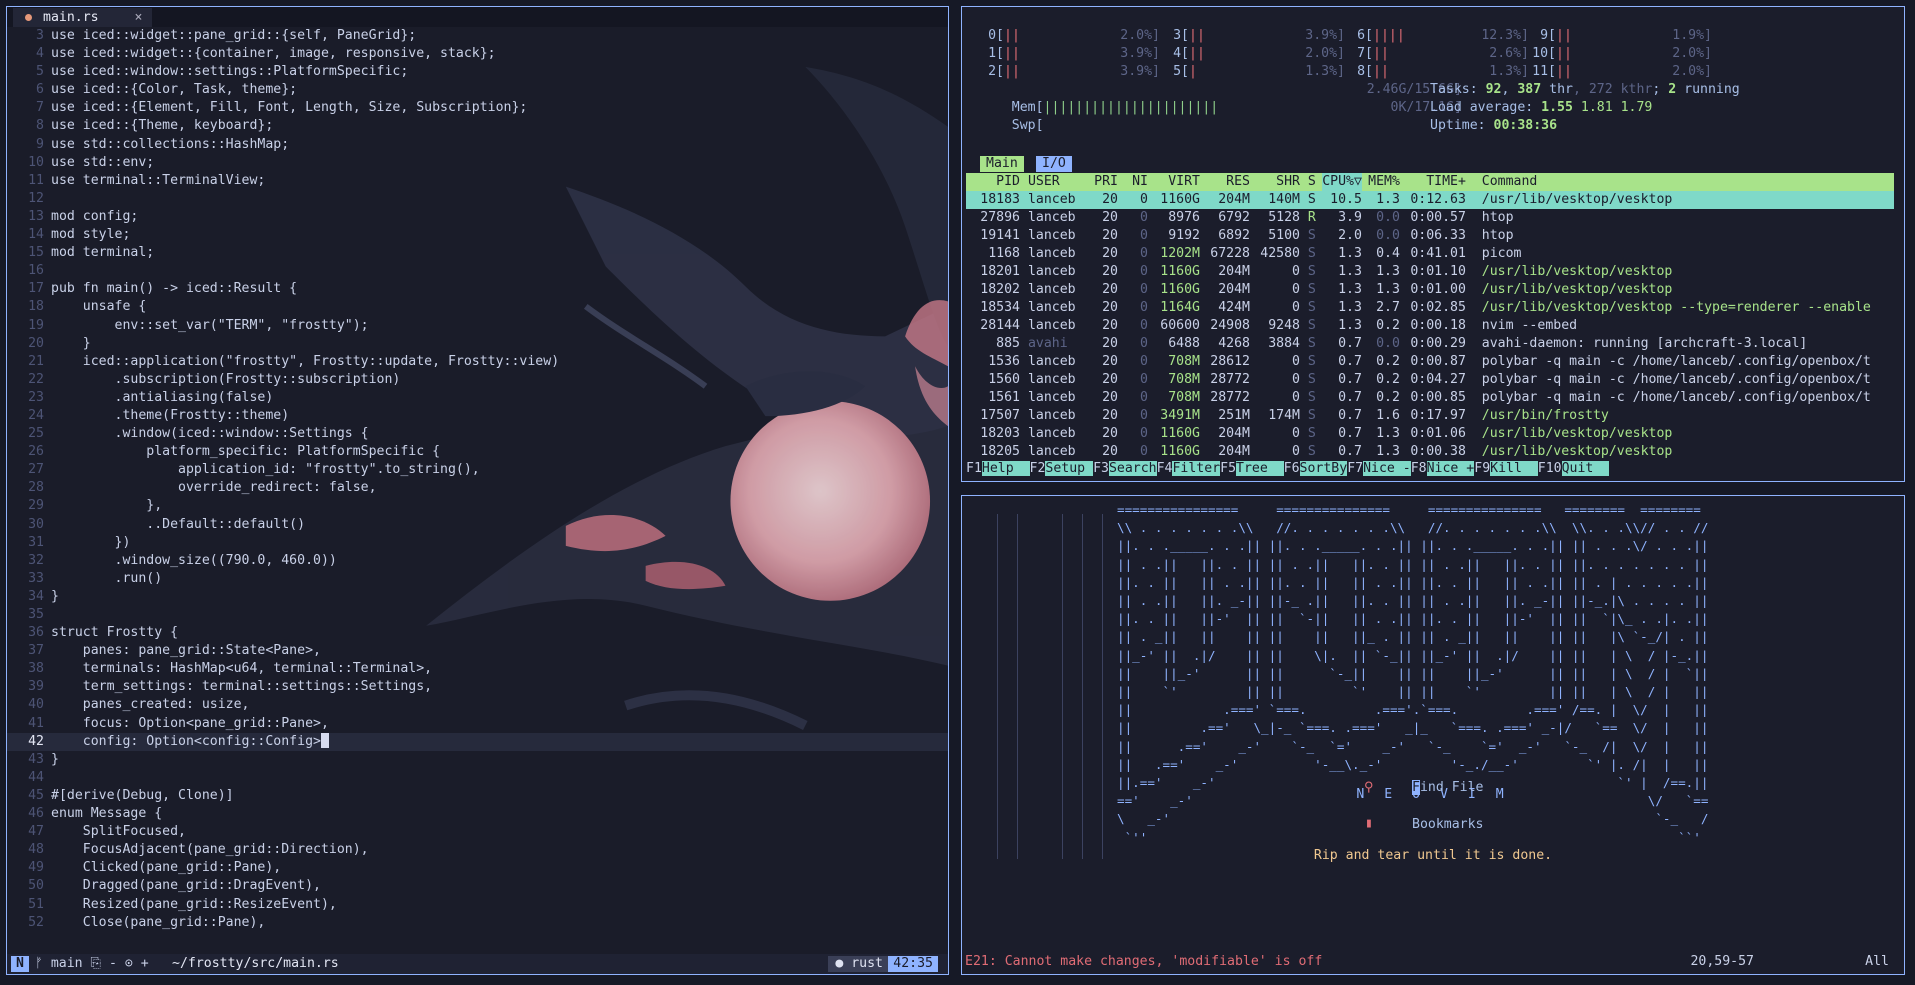 This screenshot has height=985, width=1915. Describe the element at coordinates (477, 561) in the screenshot. I see `code-line: 32 .window_size((790.0, 460.0))` at that location.